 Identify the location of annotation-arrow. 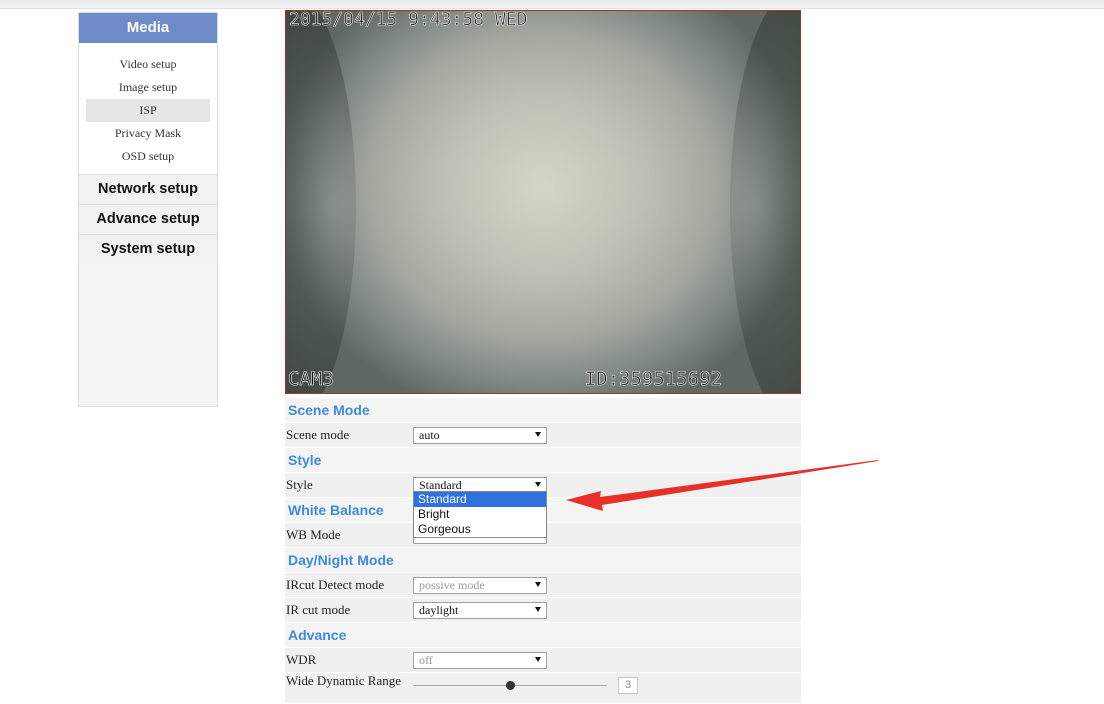
(722, 485).